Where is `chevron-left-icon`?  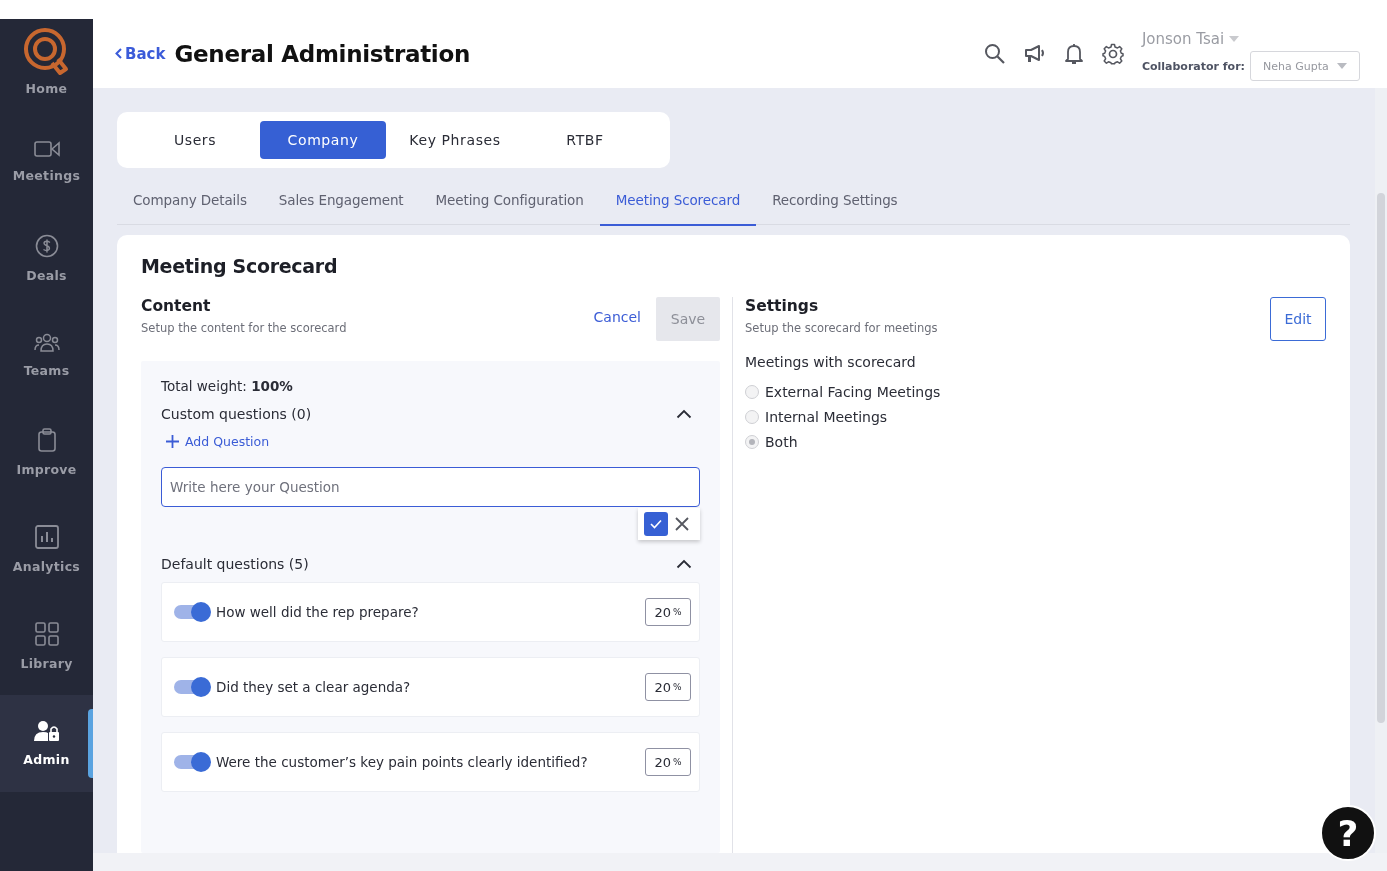 chevron-left-icon is located at coordinates (118, 53).